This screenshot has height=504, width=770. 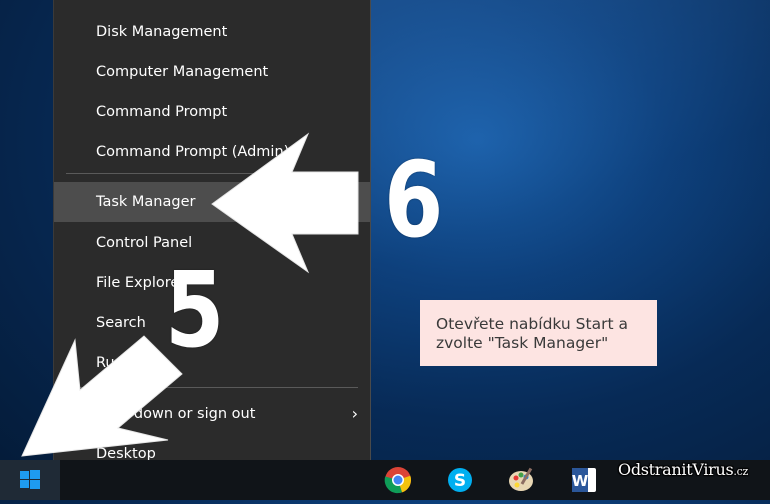 I want to click on paint-taskbar-button, so click(x=522, y=480).